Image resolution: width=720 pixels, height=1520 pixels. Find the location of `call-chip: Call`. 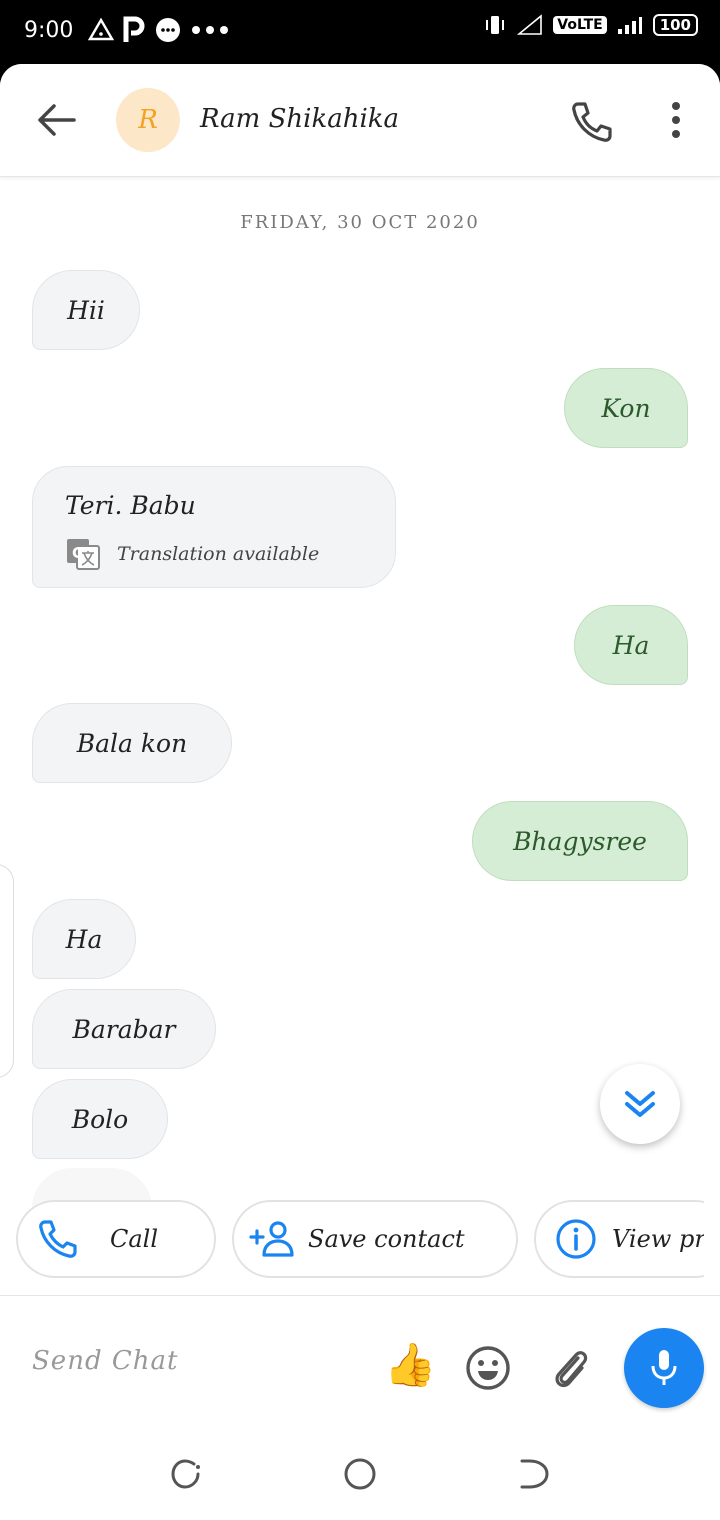

call-chip: Call is located at coordinates (116, 1239).